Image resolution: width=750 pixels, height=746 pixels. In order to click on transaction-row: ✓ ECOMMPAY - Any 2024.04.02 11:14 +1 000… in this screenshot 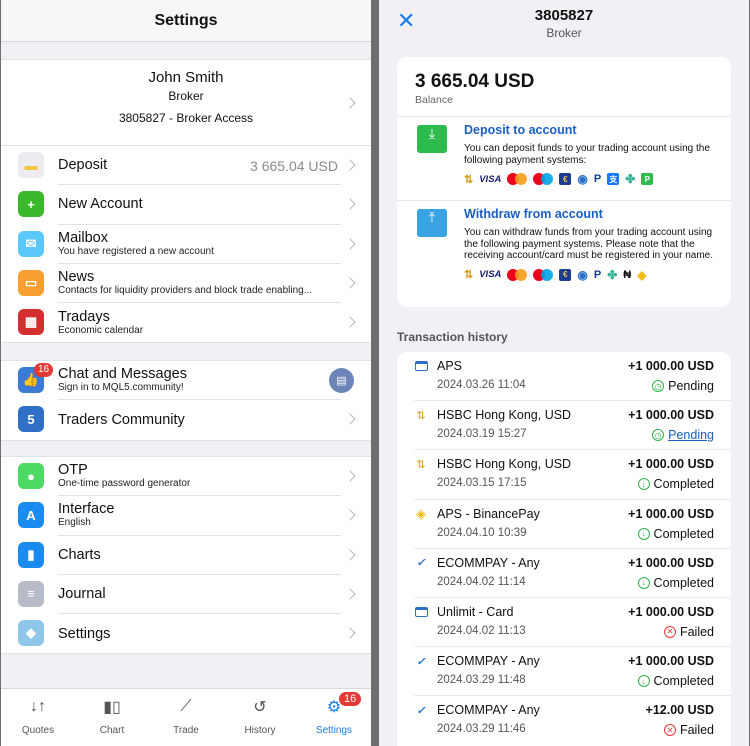, I will do `click(572, 573)`.